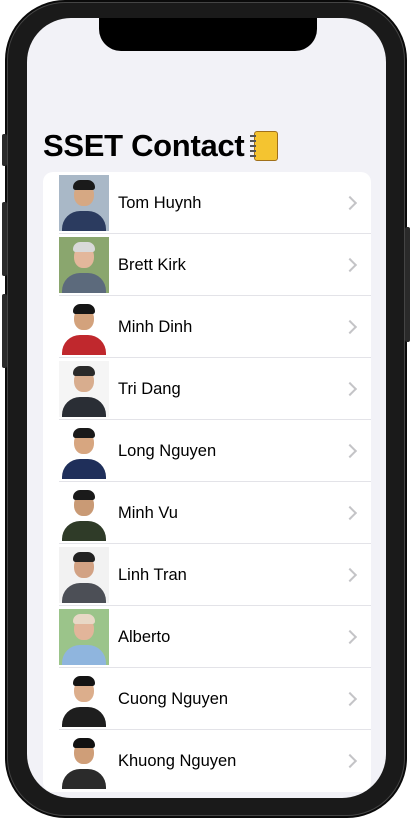  What do you see at coordinates (149, 388) in the screenshot?
I see `contact-name: Tri Dang` at bounding box center [149, 388].